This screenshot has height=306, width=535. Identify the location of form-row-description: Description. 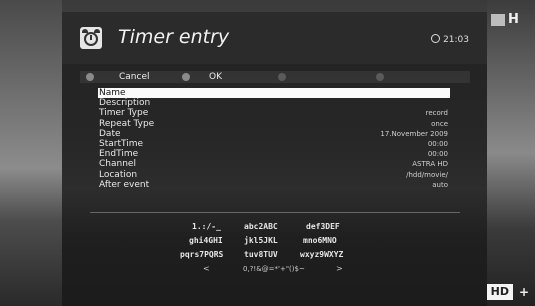
(274, 103).